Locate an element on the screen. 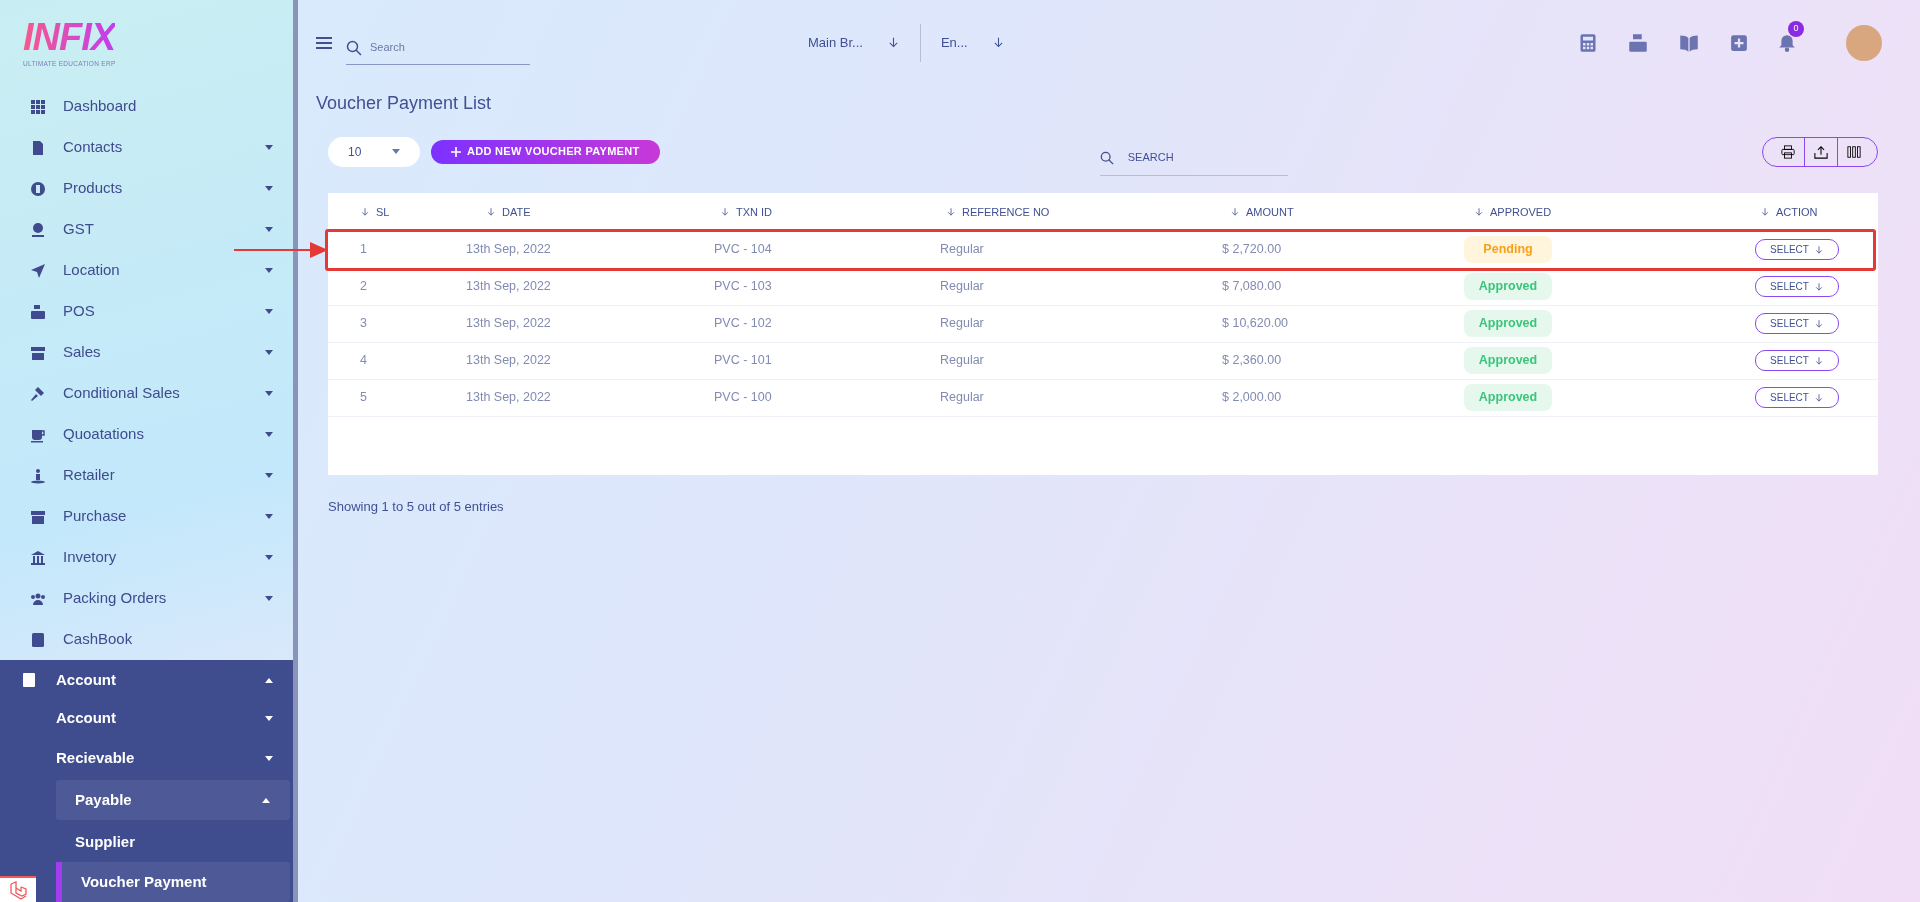 The height and width of the screenshot is (902, 1920). sidebar-item: CashBook is located at coordinates (146, 640).